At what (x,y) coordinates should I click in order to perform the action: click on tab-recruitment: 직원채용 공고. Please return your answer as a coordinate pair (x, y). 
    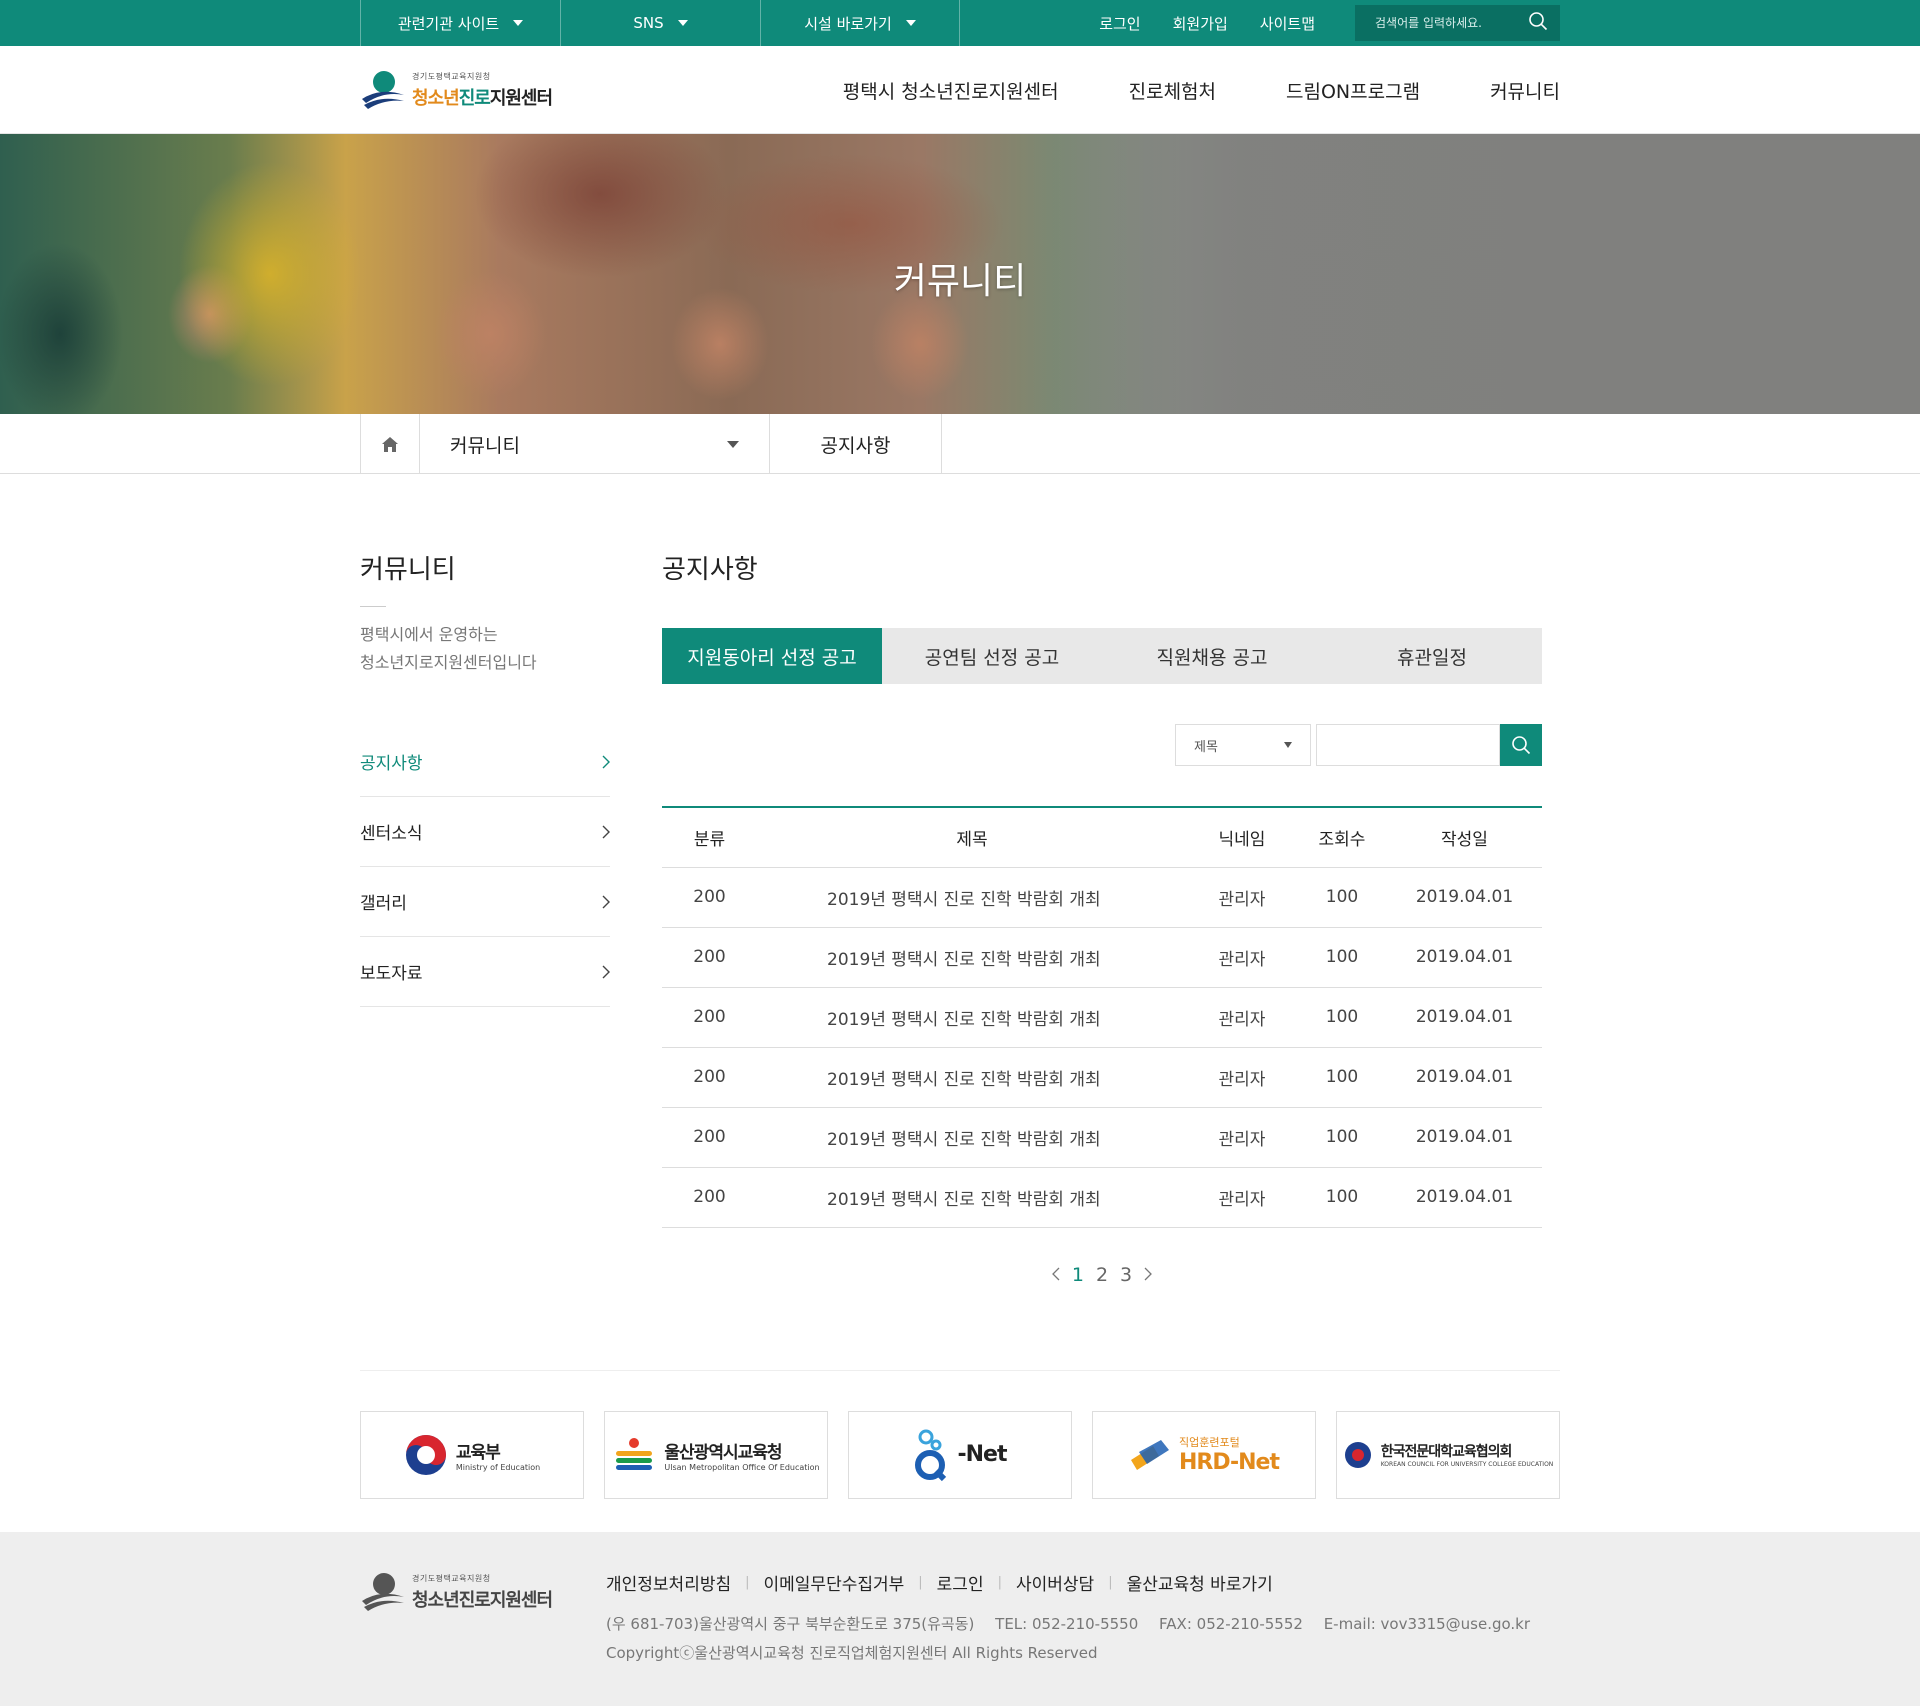
    Looking at the image, I should click on (1212, 656).